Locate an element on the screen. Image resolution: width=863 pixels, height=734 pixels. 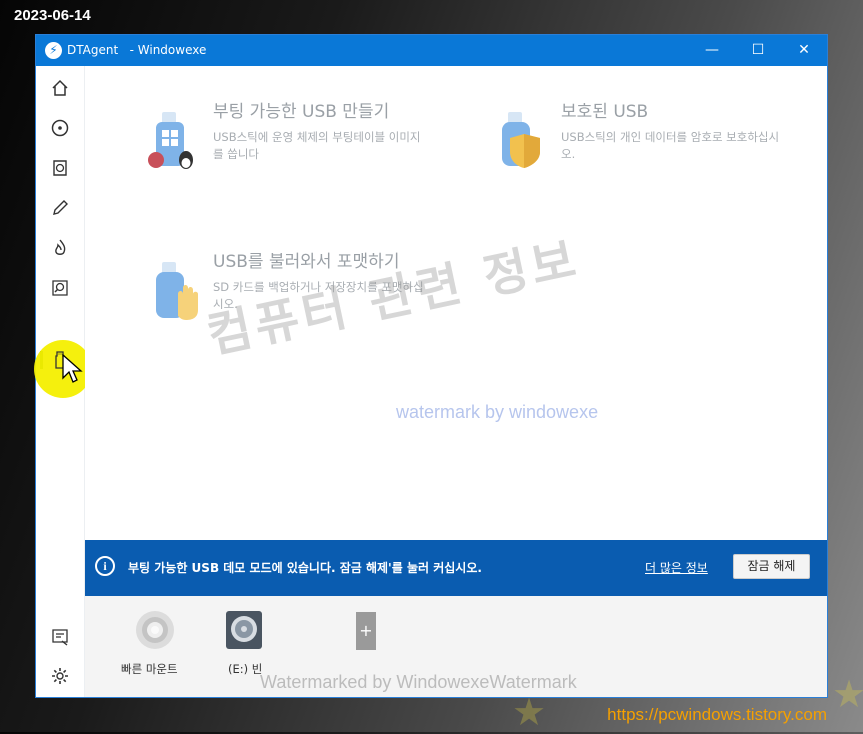
date-stamp: 2023-06-14 is located at coordinates (52, 15).